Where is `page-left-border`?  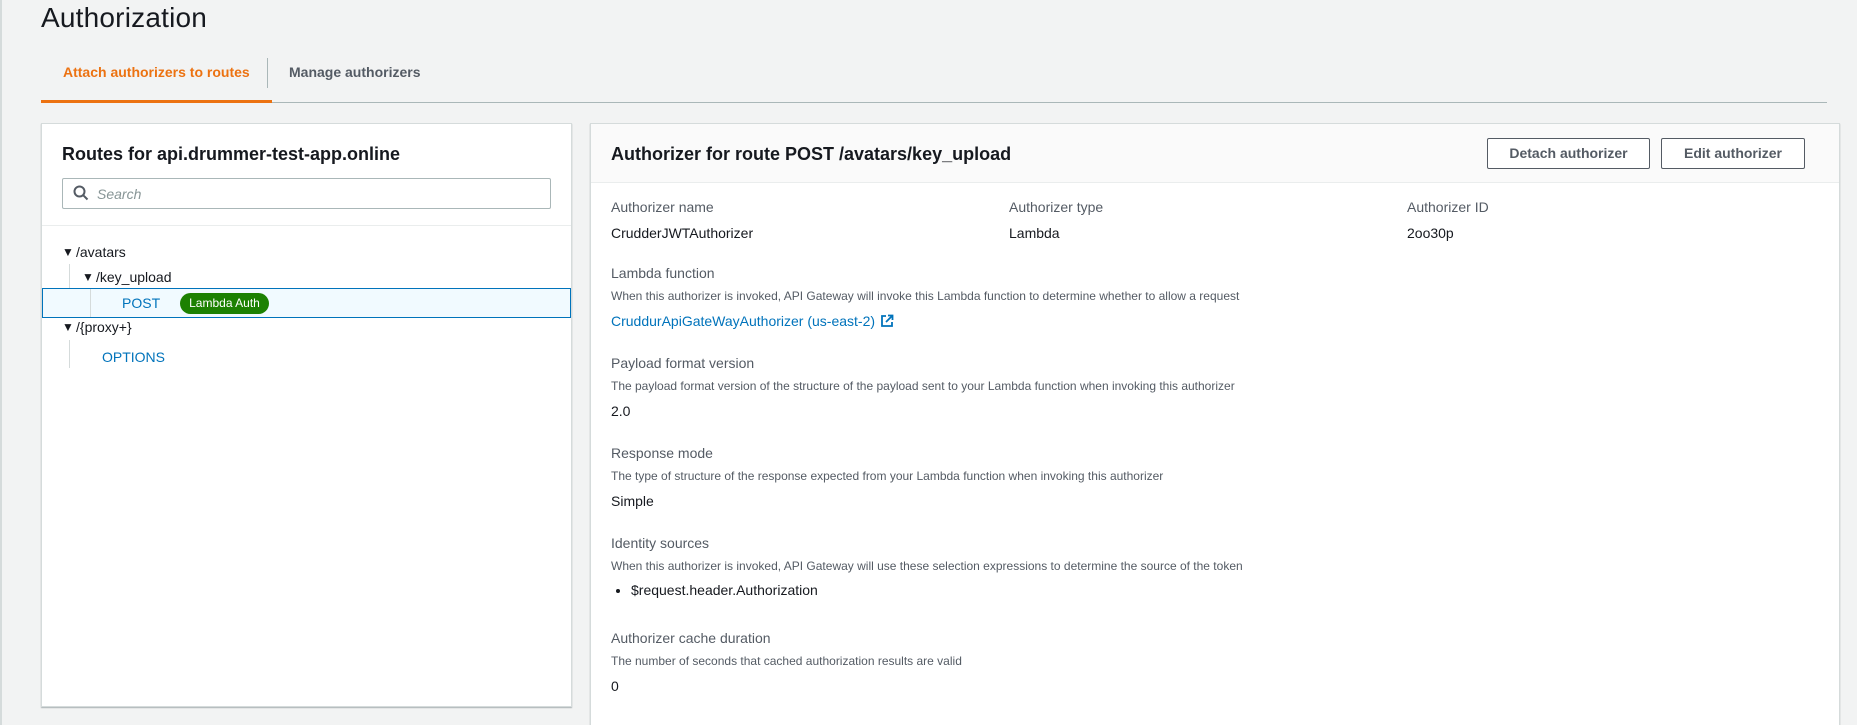 page-left-border is located at coordinates (1, 362).